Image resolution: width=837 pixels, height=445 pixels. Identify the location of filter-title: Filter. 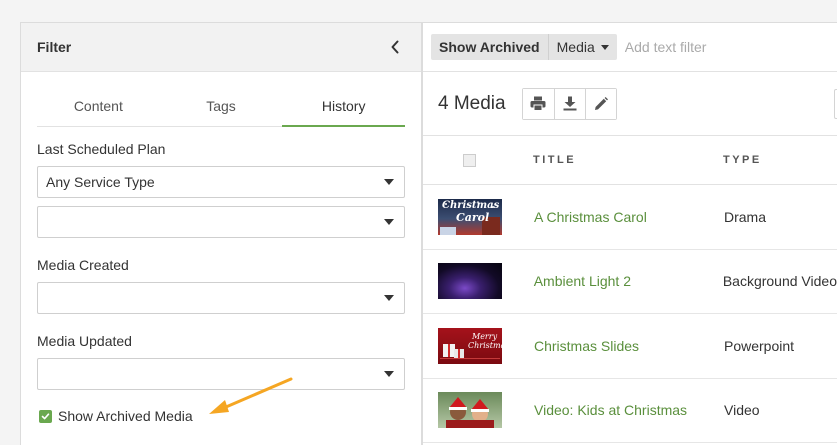
(54, 47).